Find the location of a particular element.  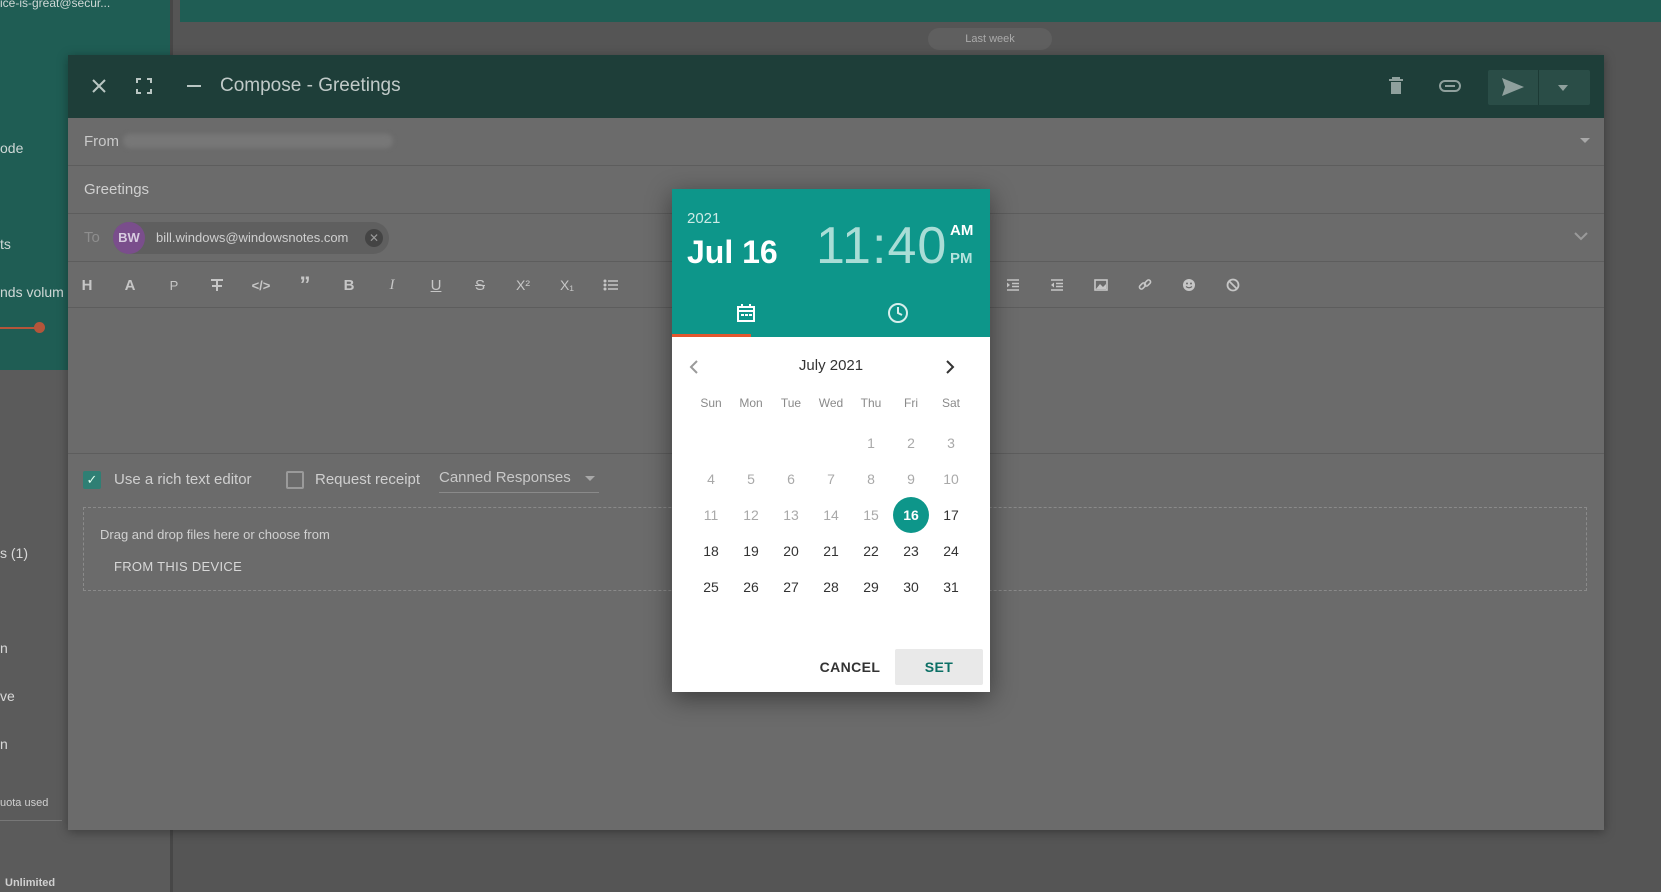

calendar-day: 17 is located at coordinates (951, 515).